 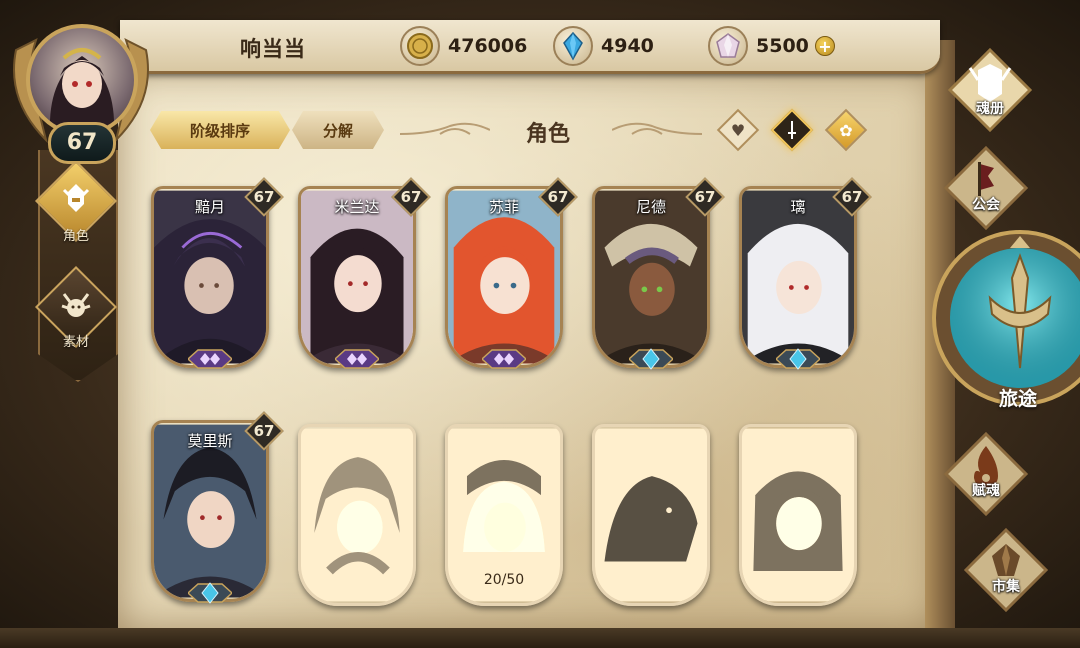 I want to click on character-card: 米兰达 67, so click(x=364, y=273).